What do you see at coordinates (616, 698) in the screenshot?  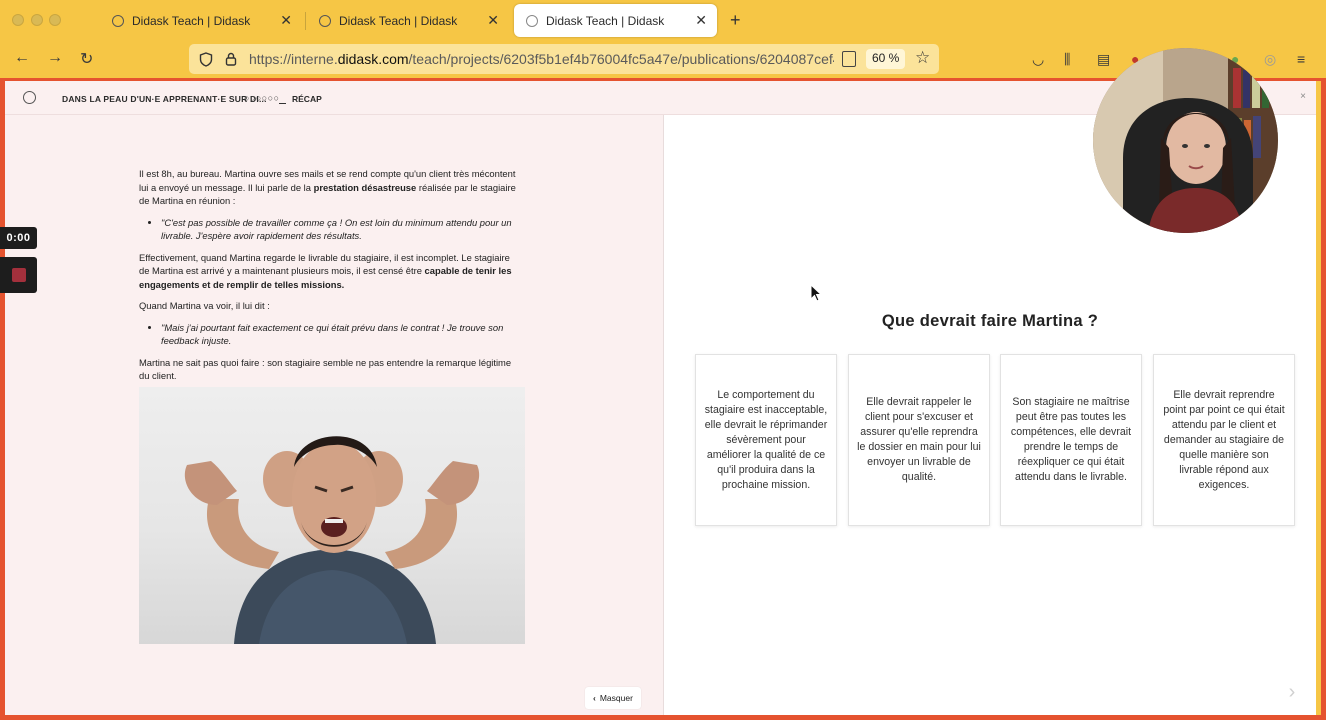 I see `hide-button-label: Masquer` at bounding box center [616, 698].